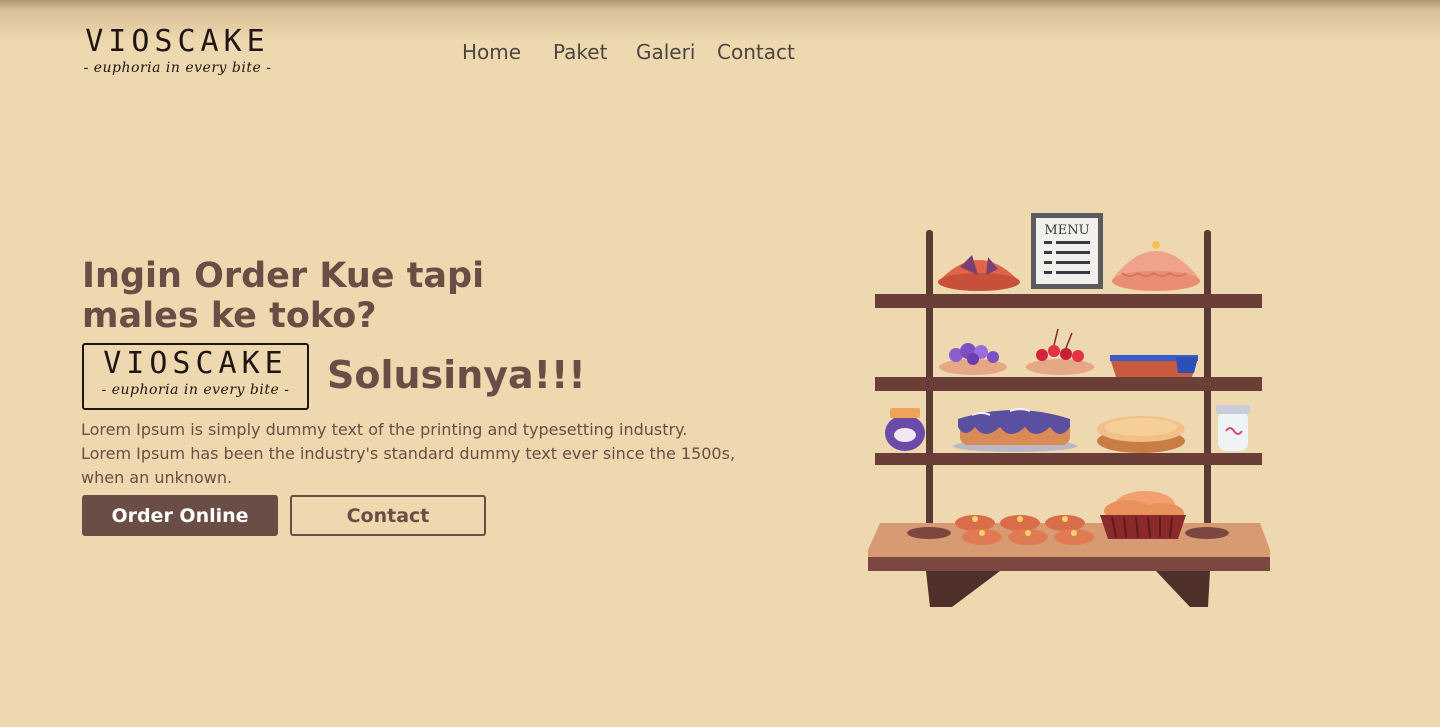  What do you see at coordinates (1156, 266) in the screenshot?
I see `pie-right` at bounding box center [1156, 266].